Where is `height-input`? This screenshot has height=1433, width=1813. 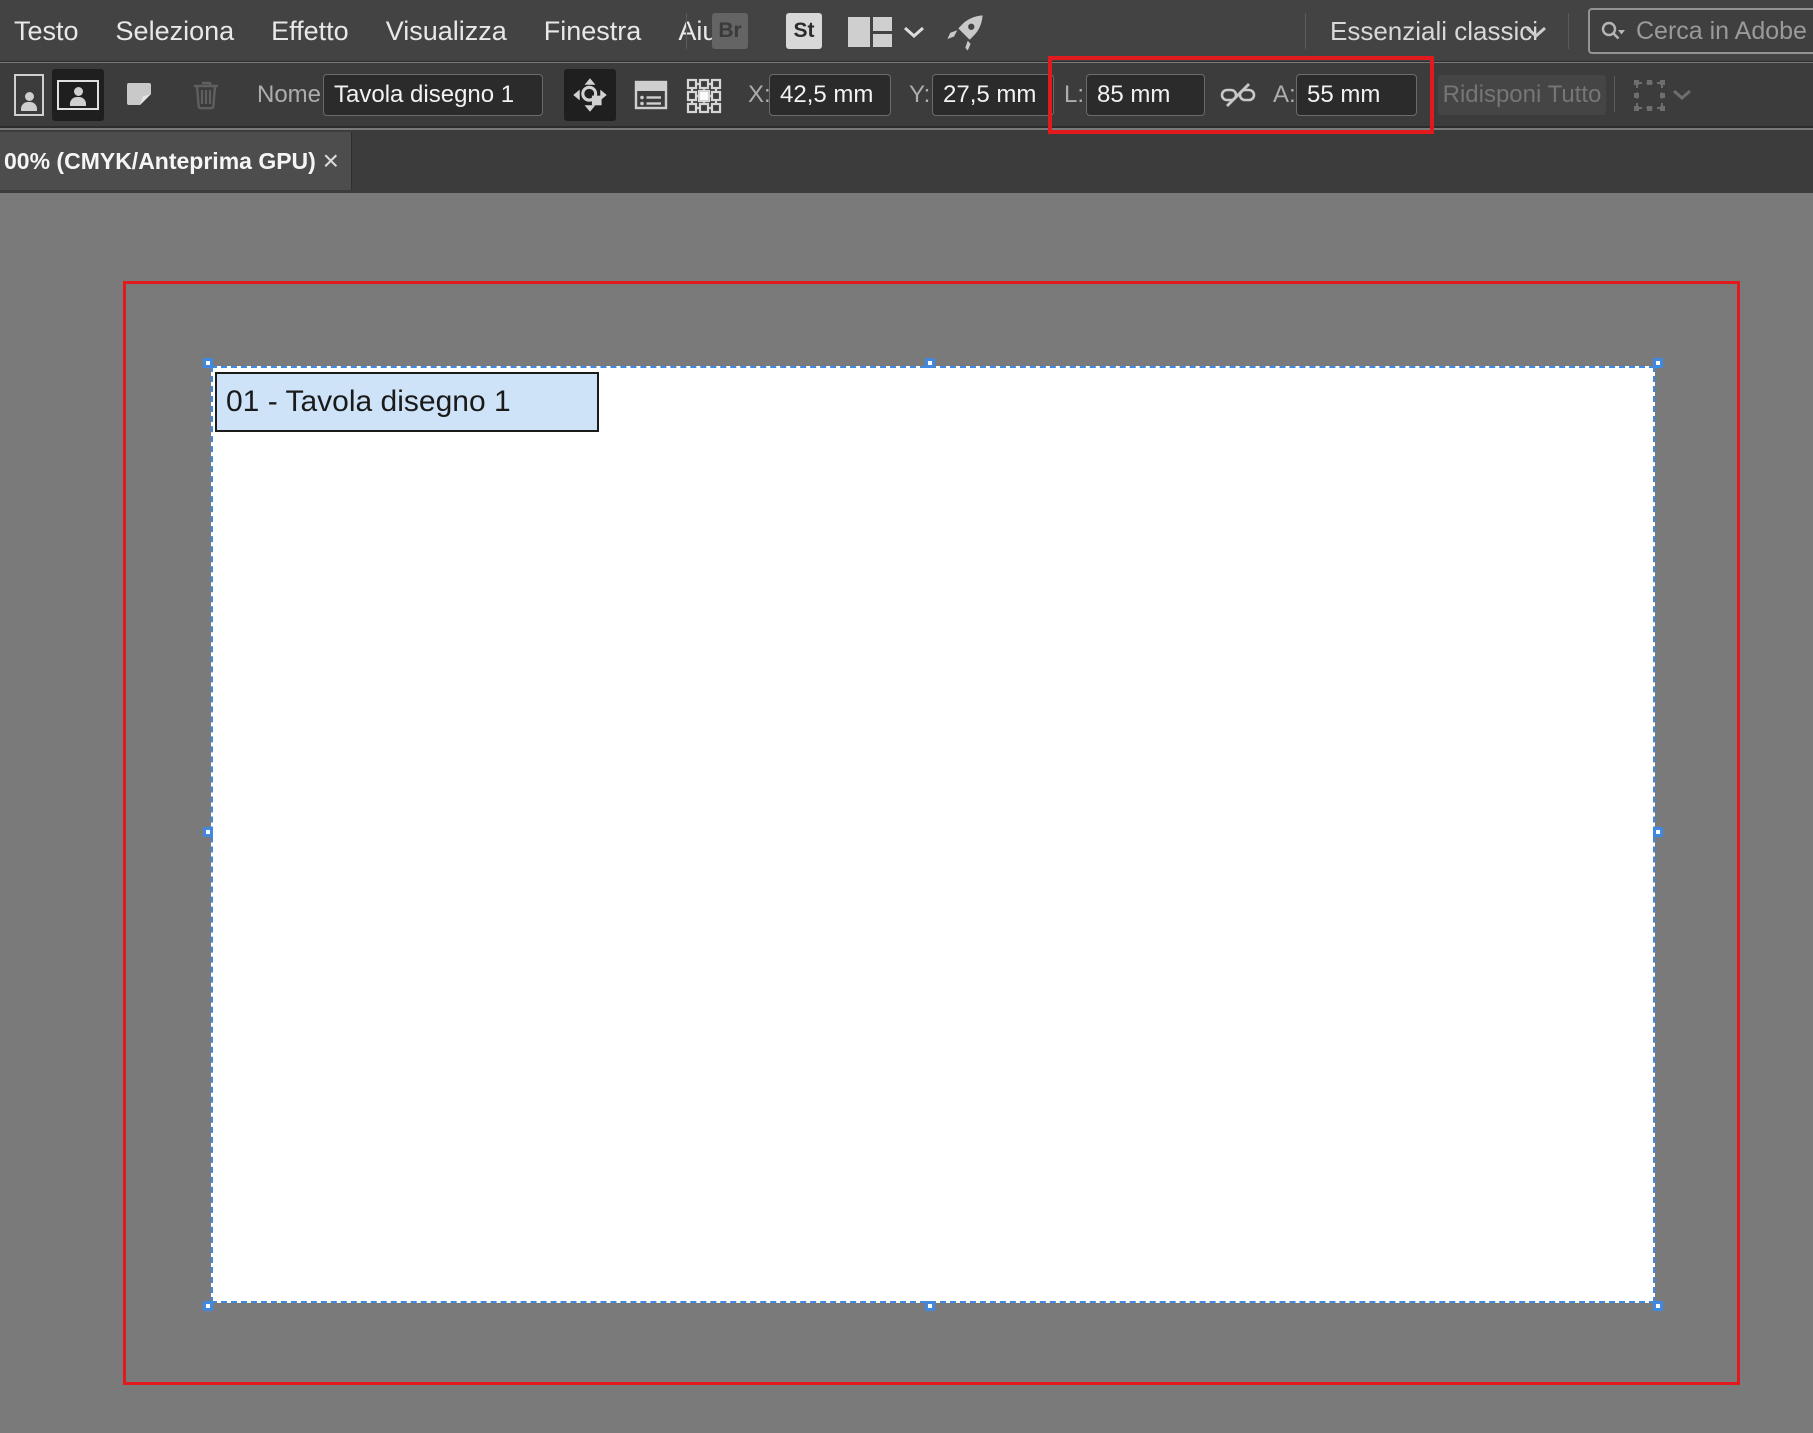
height-input is located at coordinates (1356, 95).